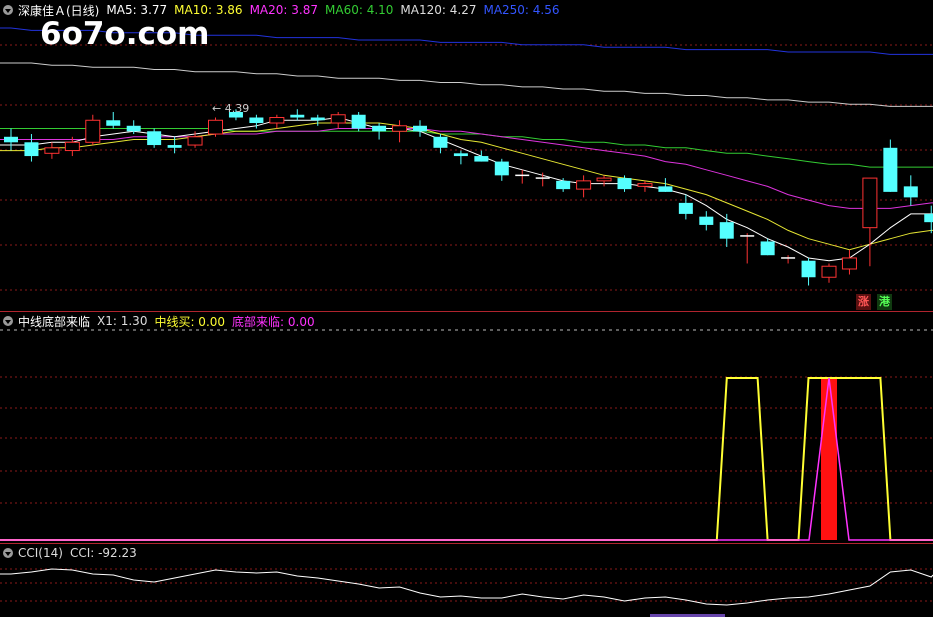 This screenshot has width=933, height=617. I want to click on x1-label: X1: 1.30, so click(122, 321).